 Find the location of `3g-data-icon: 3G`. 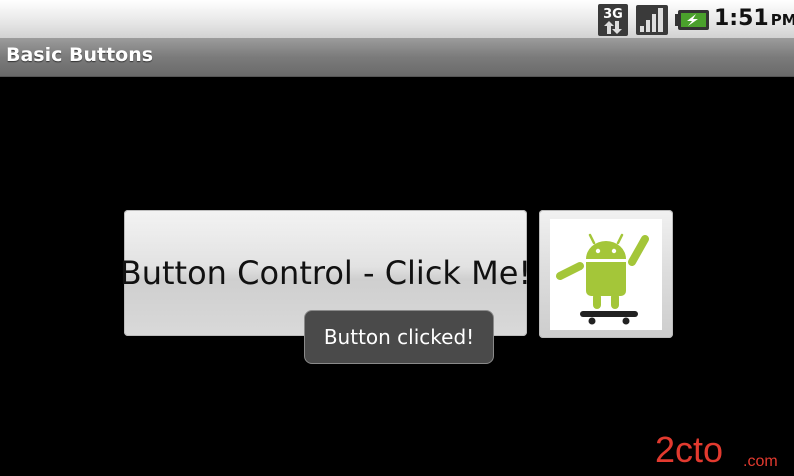

3g-data-icon: 3G is located at coordinates (613, 20).